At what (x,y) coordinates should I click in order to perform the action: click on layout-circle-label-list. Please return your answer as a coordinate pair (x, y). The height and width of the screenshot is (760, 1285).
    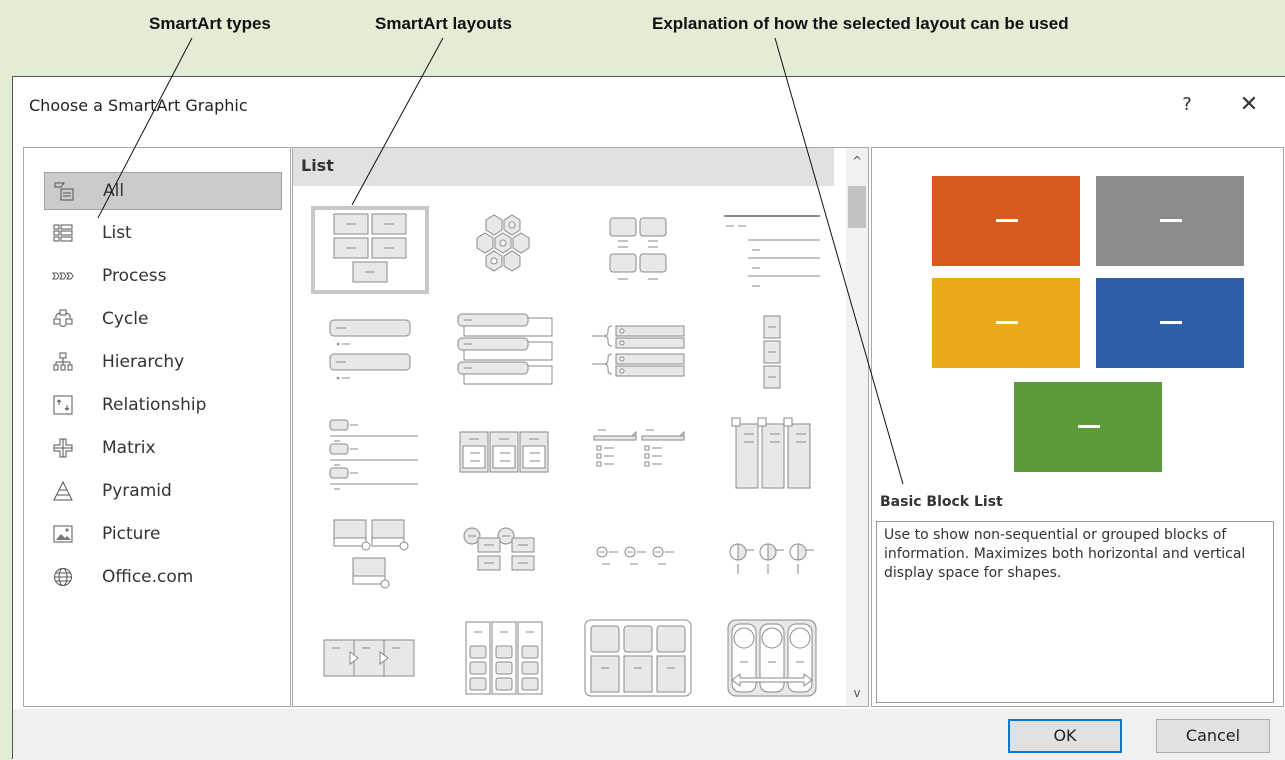
    Looking at the image, I should click on (504, 556).